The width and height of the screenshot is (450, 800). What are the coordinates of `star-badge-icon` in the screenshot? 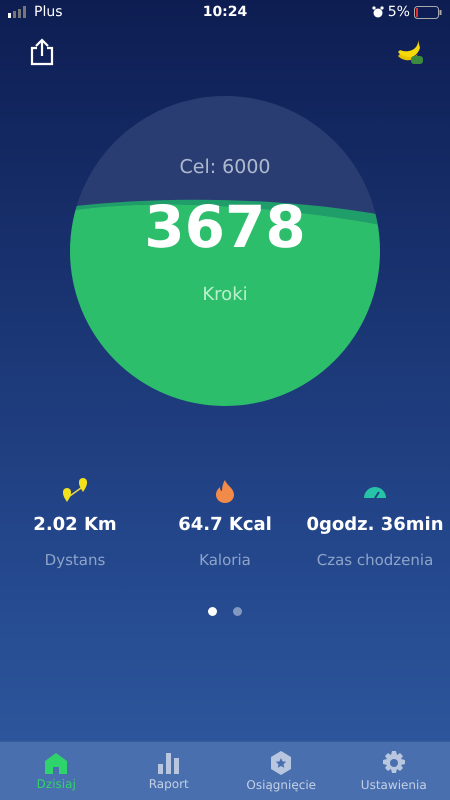 It's located at (281, 762).